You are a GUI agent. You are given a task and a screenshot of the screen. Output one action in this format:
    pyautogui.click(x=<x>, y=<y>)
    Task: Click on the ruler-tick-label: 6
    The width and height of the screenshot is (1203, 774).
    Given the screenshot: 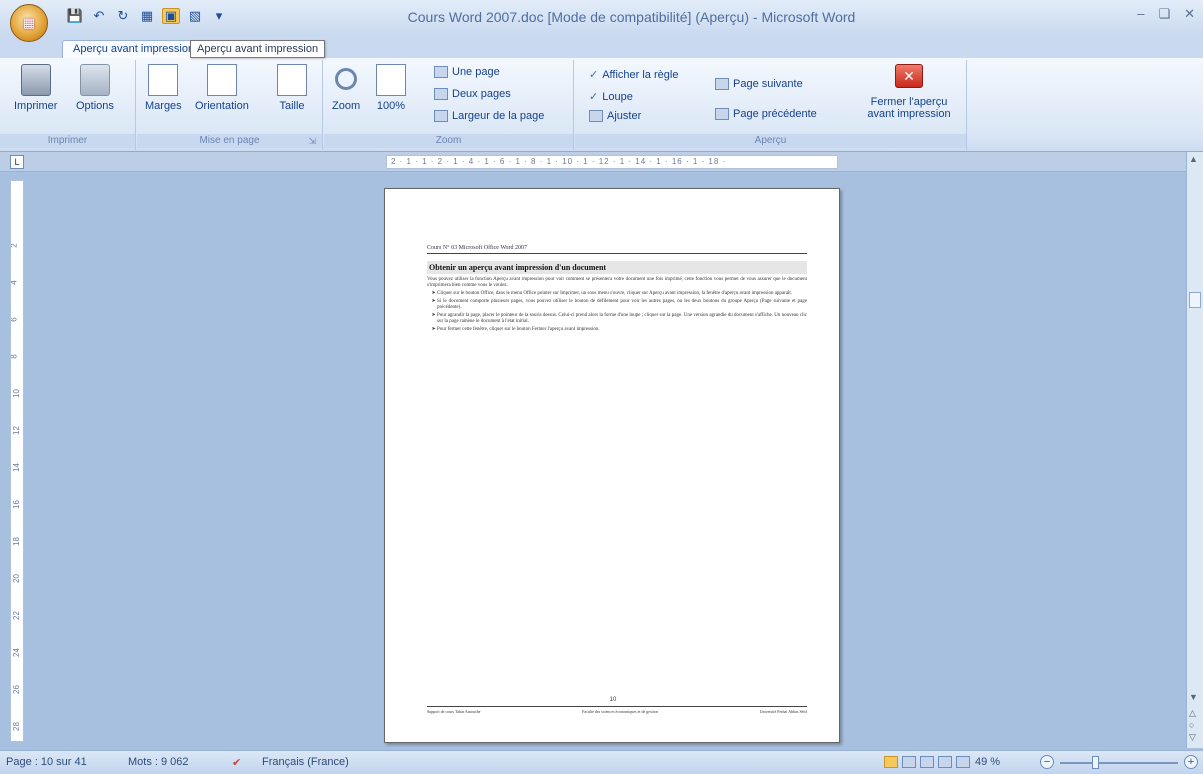 What is the action you would take?
    pyautogui.click(x=14, y=319)
    